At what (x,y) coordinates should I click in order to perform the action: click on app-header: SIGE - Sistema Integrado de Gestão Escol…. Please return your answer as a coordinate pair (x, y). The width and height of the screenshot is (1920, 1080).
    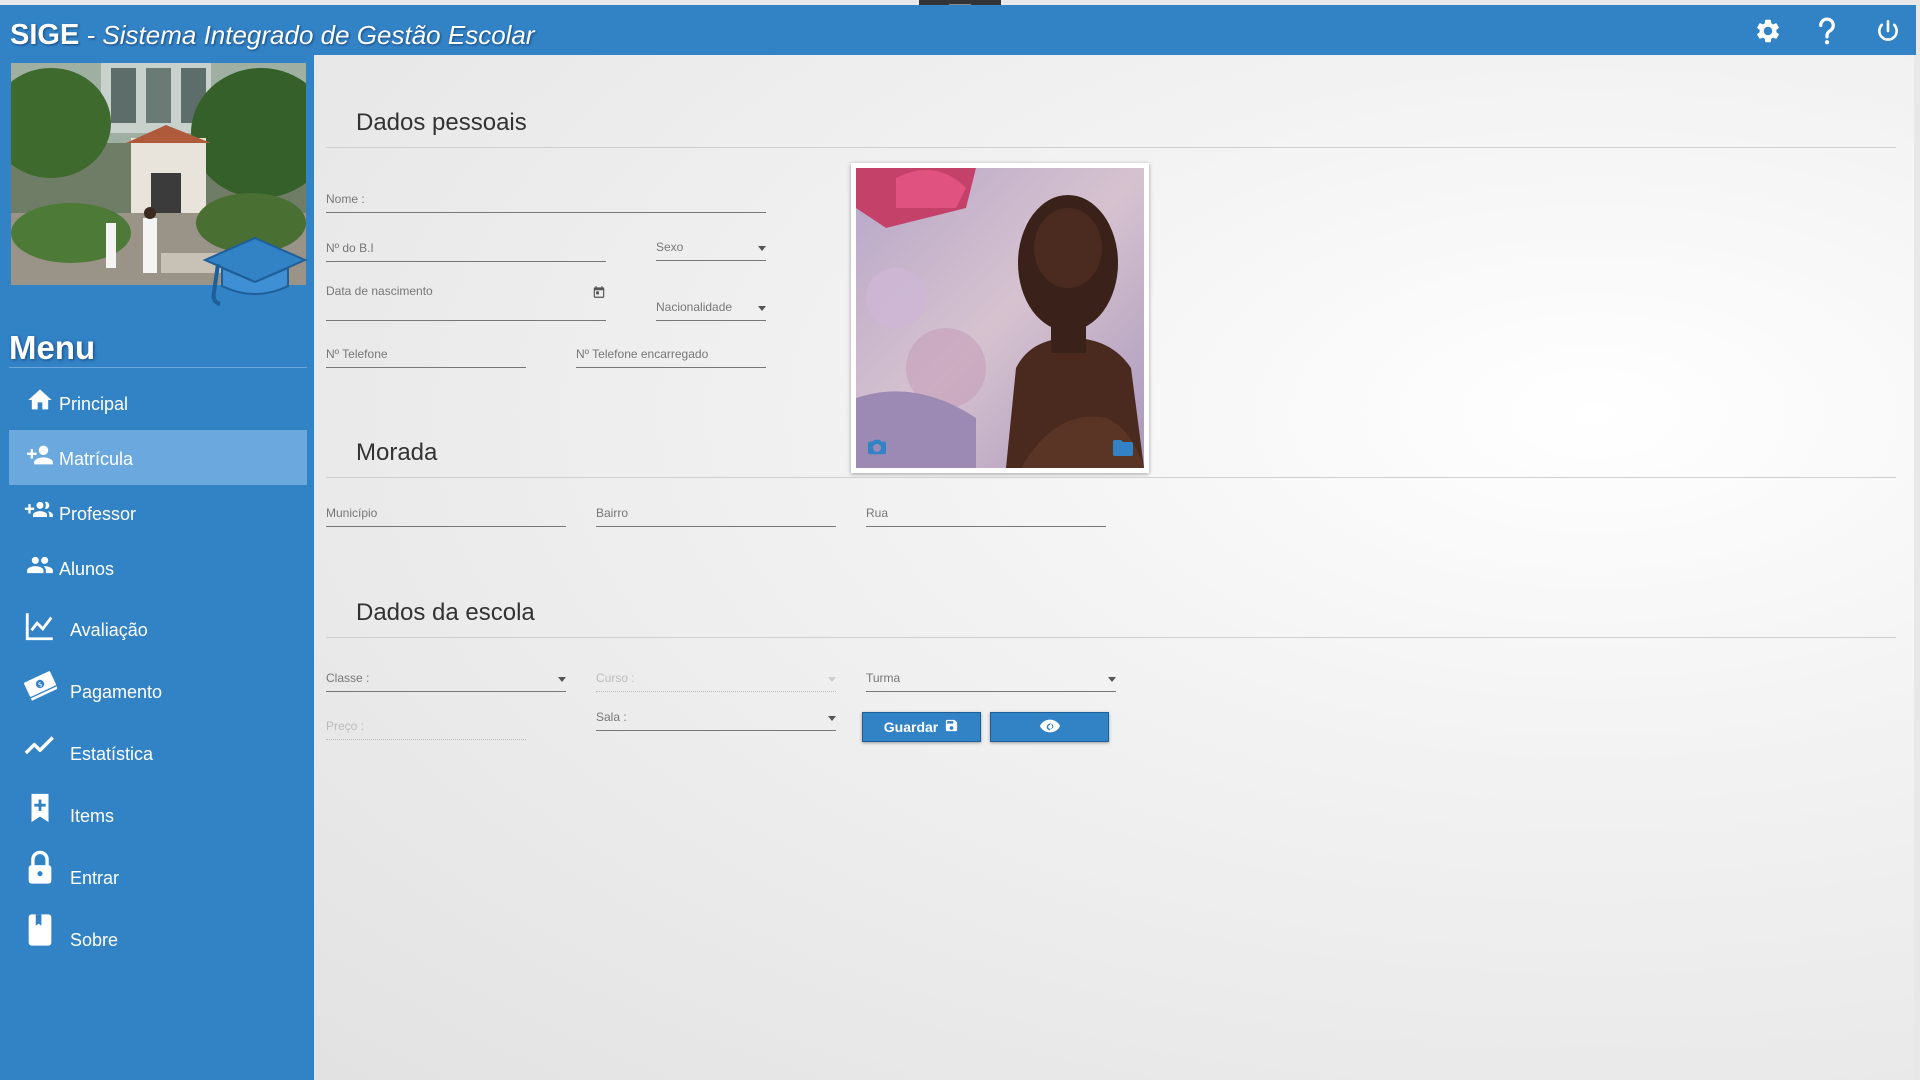
    Looking at the image, I should click on (958, 30).